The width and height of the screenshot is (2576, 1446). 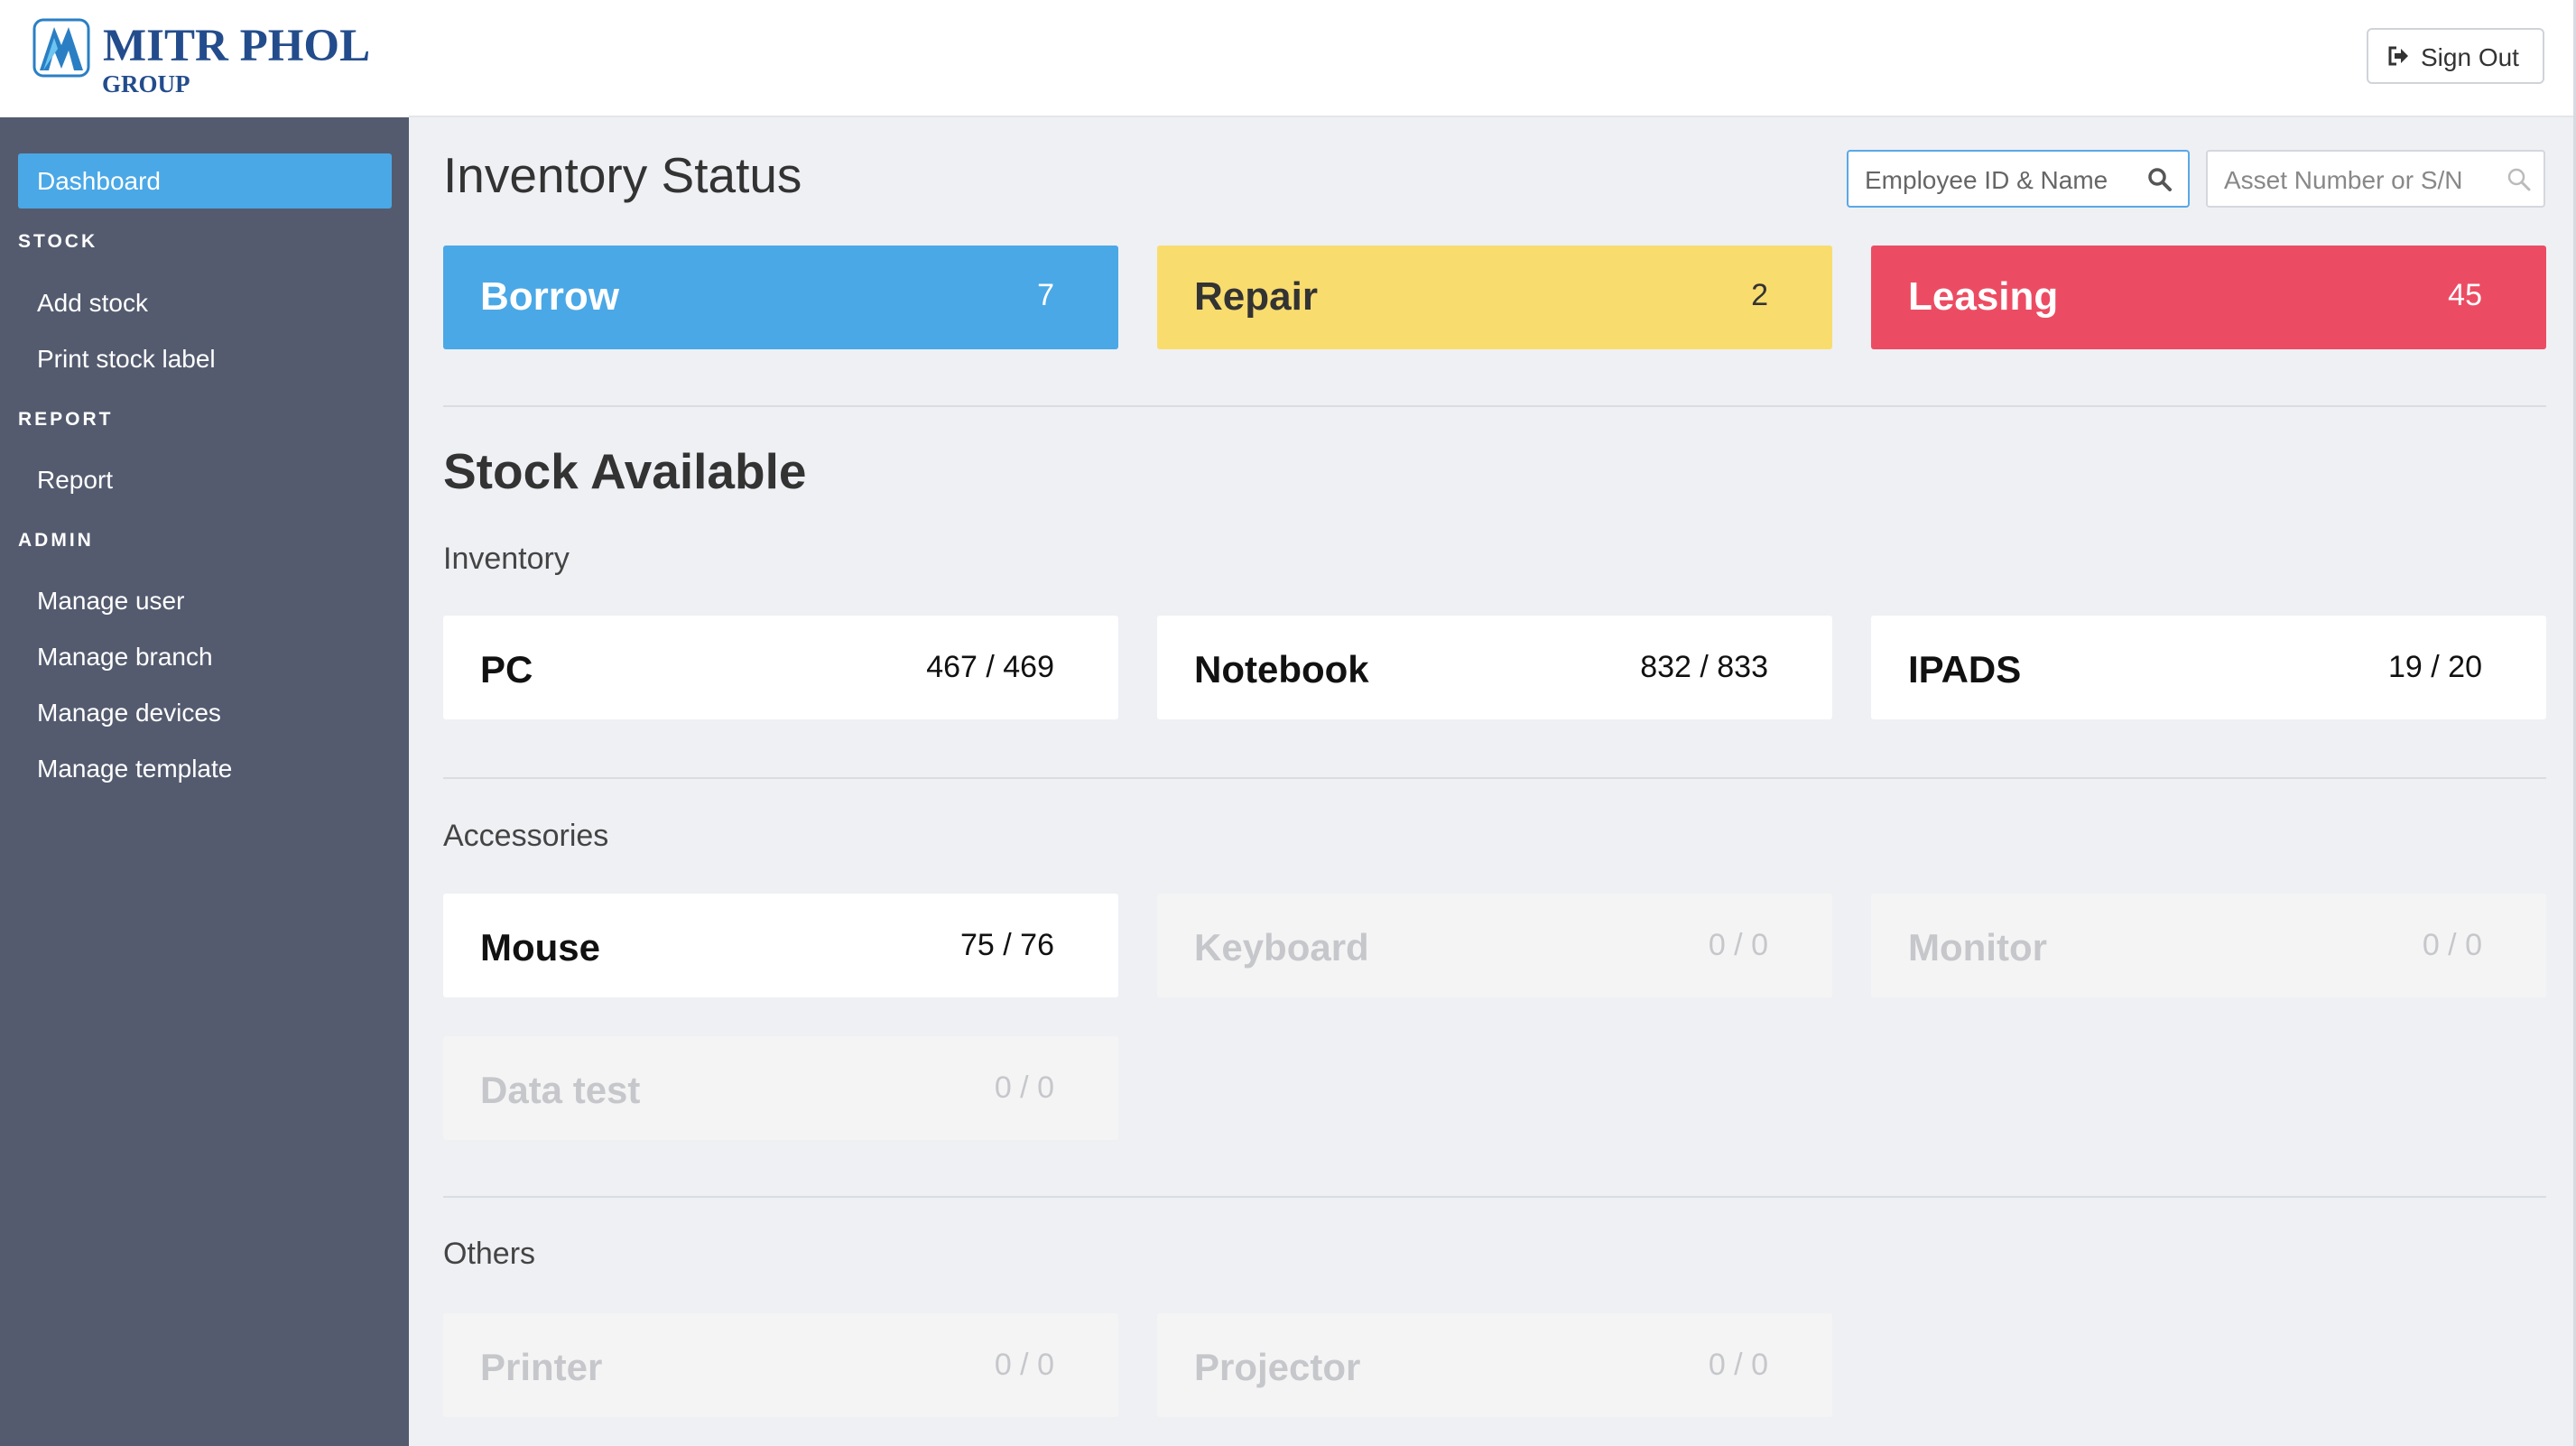 What do you see at coordinates (541, 1367) in the screenshot?
I see `stock-name: Printer` at bounding box center [541, 1367].